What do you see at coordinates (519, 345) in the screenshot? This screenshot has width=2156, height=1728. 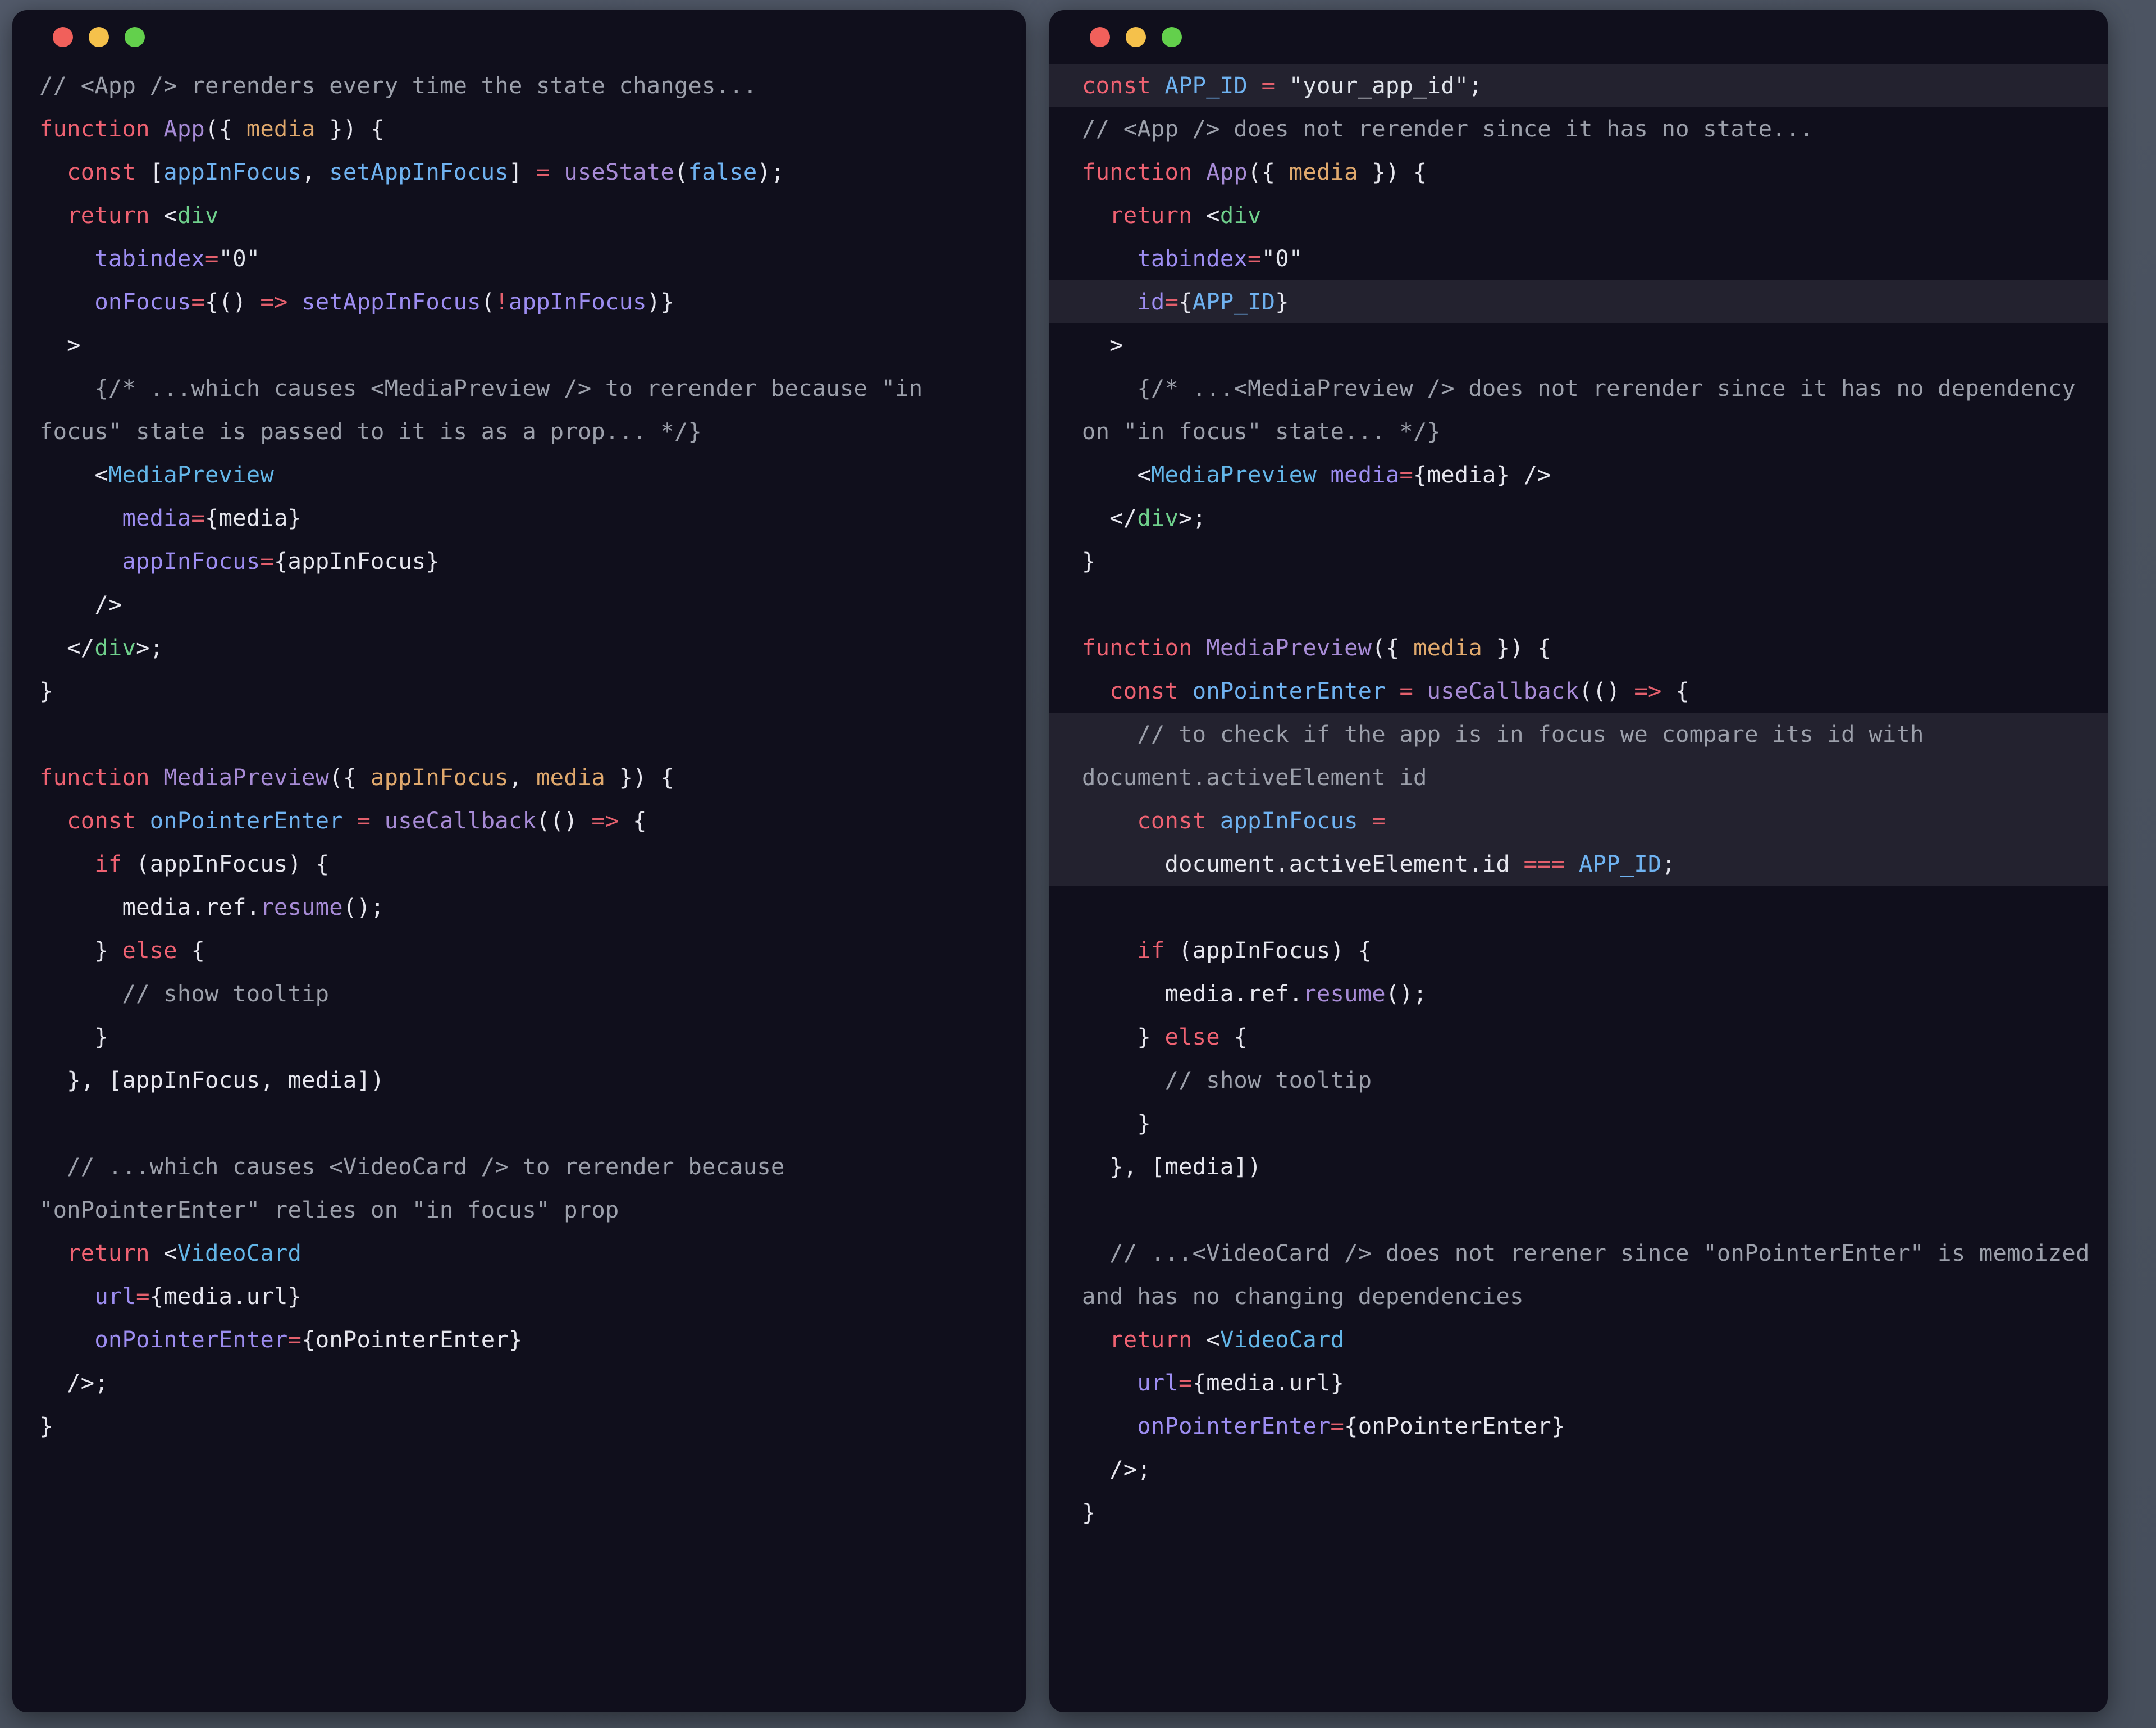 I see `code-line: >` at bounding box center [519, 345].